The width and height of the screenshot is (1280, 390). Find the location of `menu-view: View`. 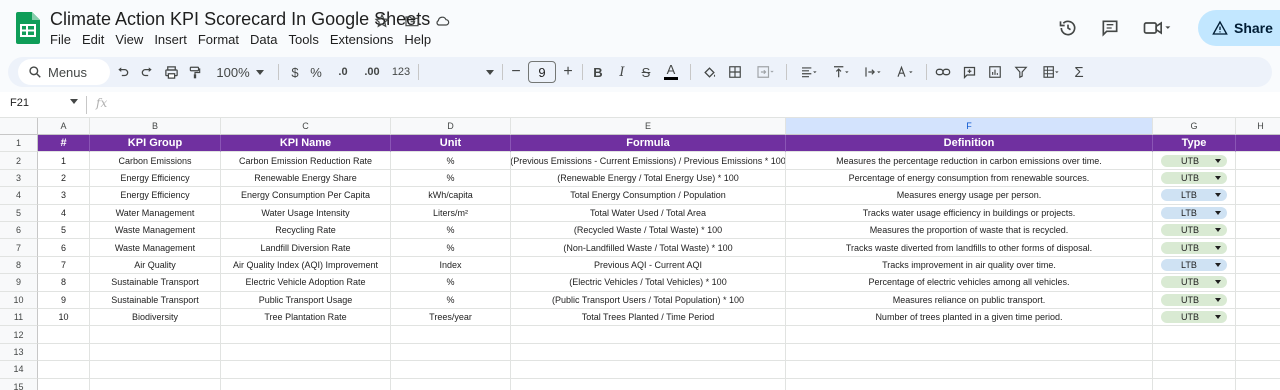

menu-view: View is located at coordinates (129, 39).